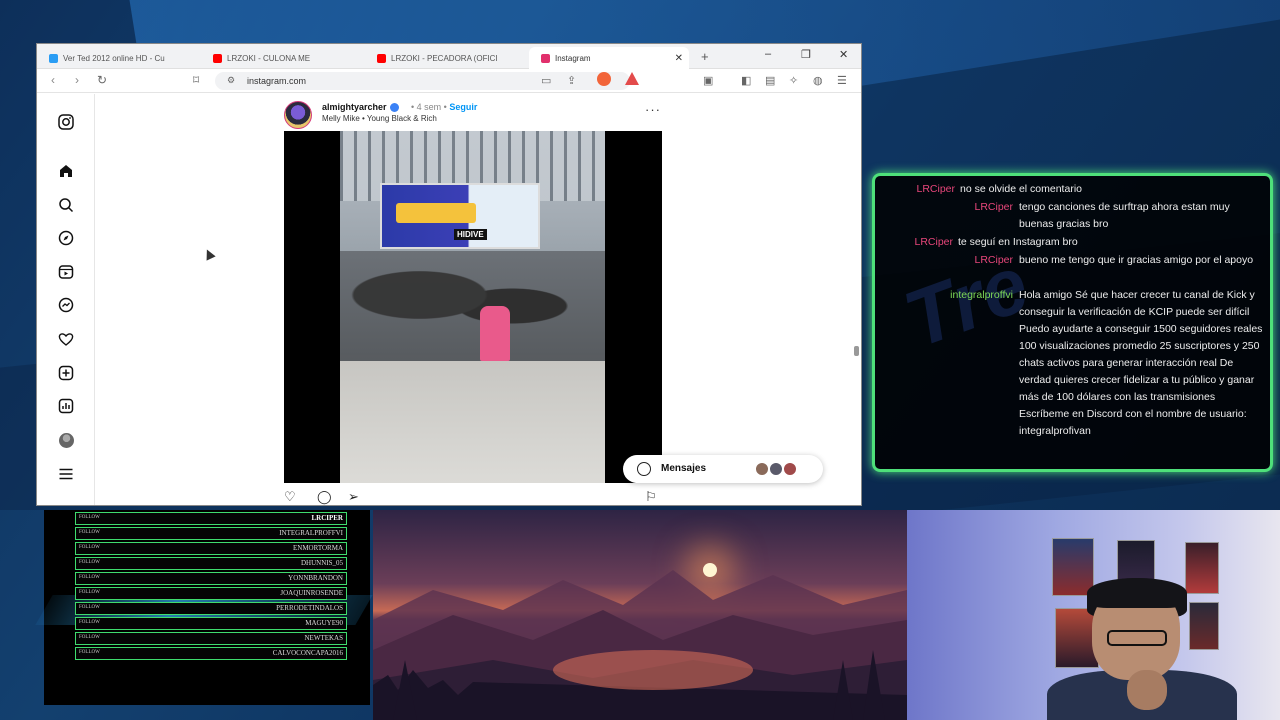 This screenshot has width=1280, height=720. I want to click on more-options-icon: ···, so click(653, 109).